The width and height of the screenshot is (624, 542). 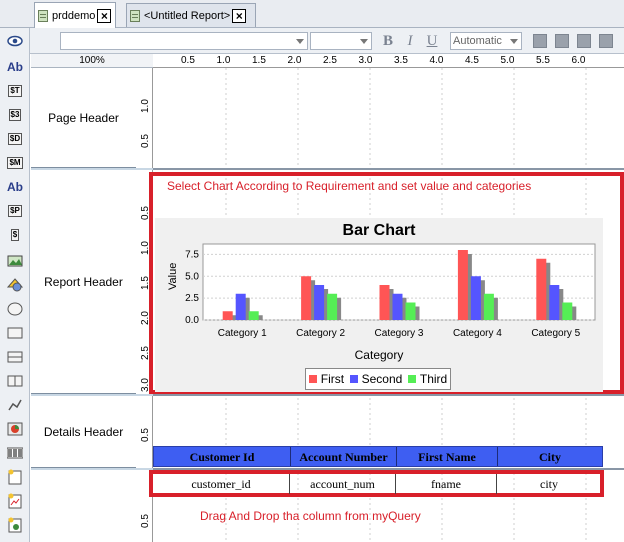 What do you see at coordinates (15, 525) in the screenshot?
I see `table-of-contents-icon` at bounding box center [15, 525].